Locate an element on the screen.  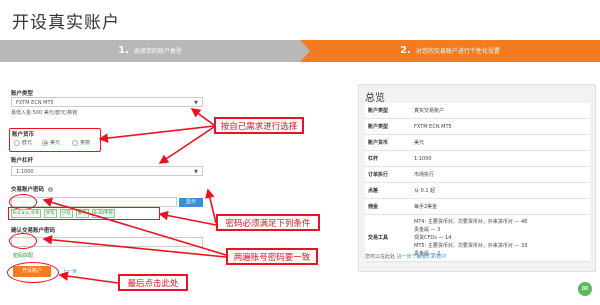
row-value: 真实交易账户 is located at coordinates (500, 111).